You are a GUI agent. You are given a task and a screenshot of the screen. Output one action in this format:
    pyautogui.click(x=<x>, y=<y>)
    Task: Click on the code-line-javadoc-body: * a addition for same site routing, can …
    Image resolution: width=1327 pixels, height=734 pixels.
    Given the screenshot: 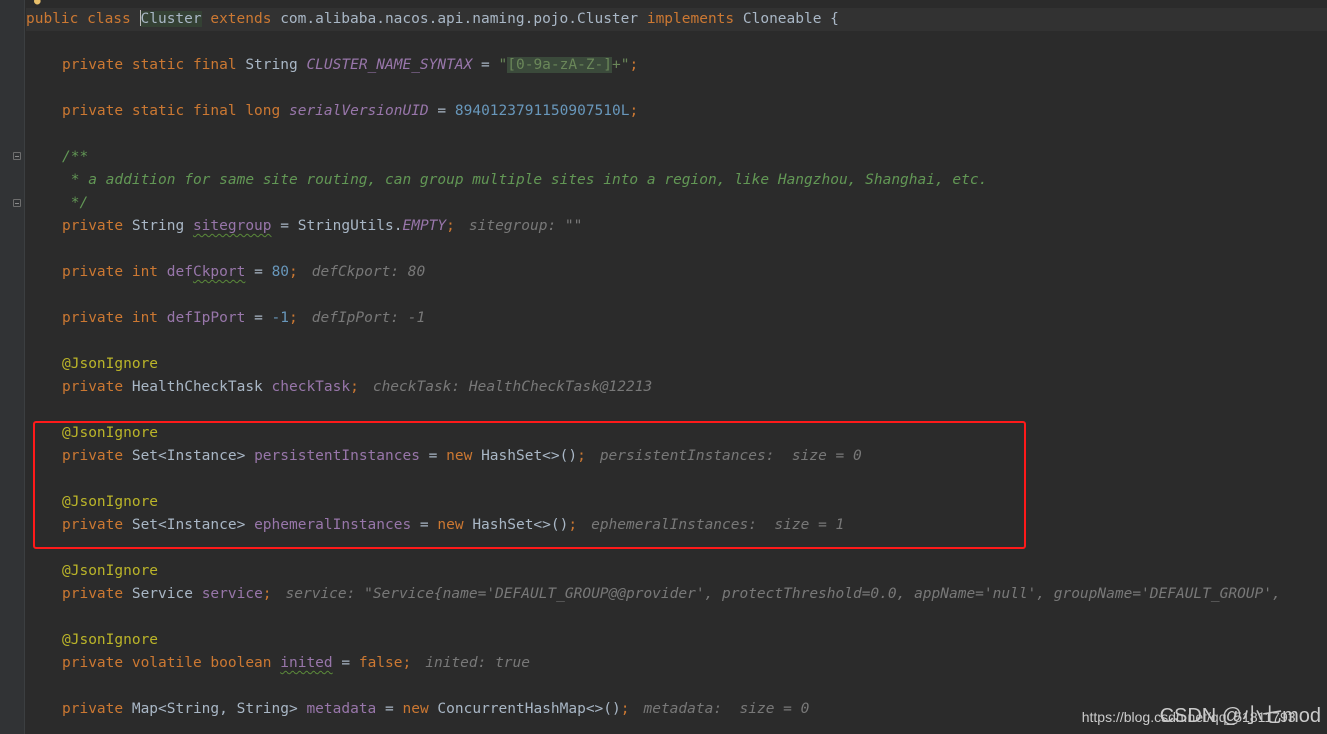 What is the action you would take?
    pyautogui.click(x=507, y=180)
    